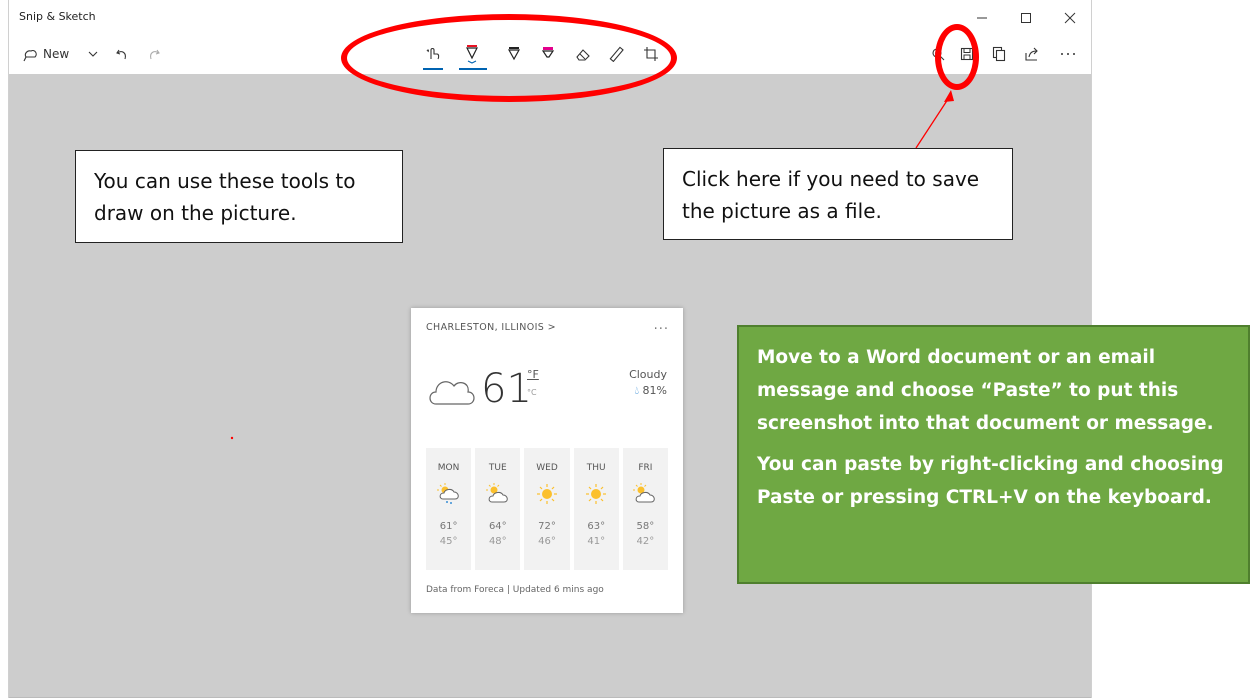 This screenshot has height=698, width=1253. I want to click on save-highlight-ring, so click(957, 57).